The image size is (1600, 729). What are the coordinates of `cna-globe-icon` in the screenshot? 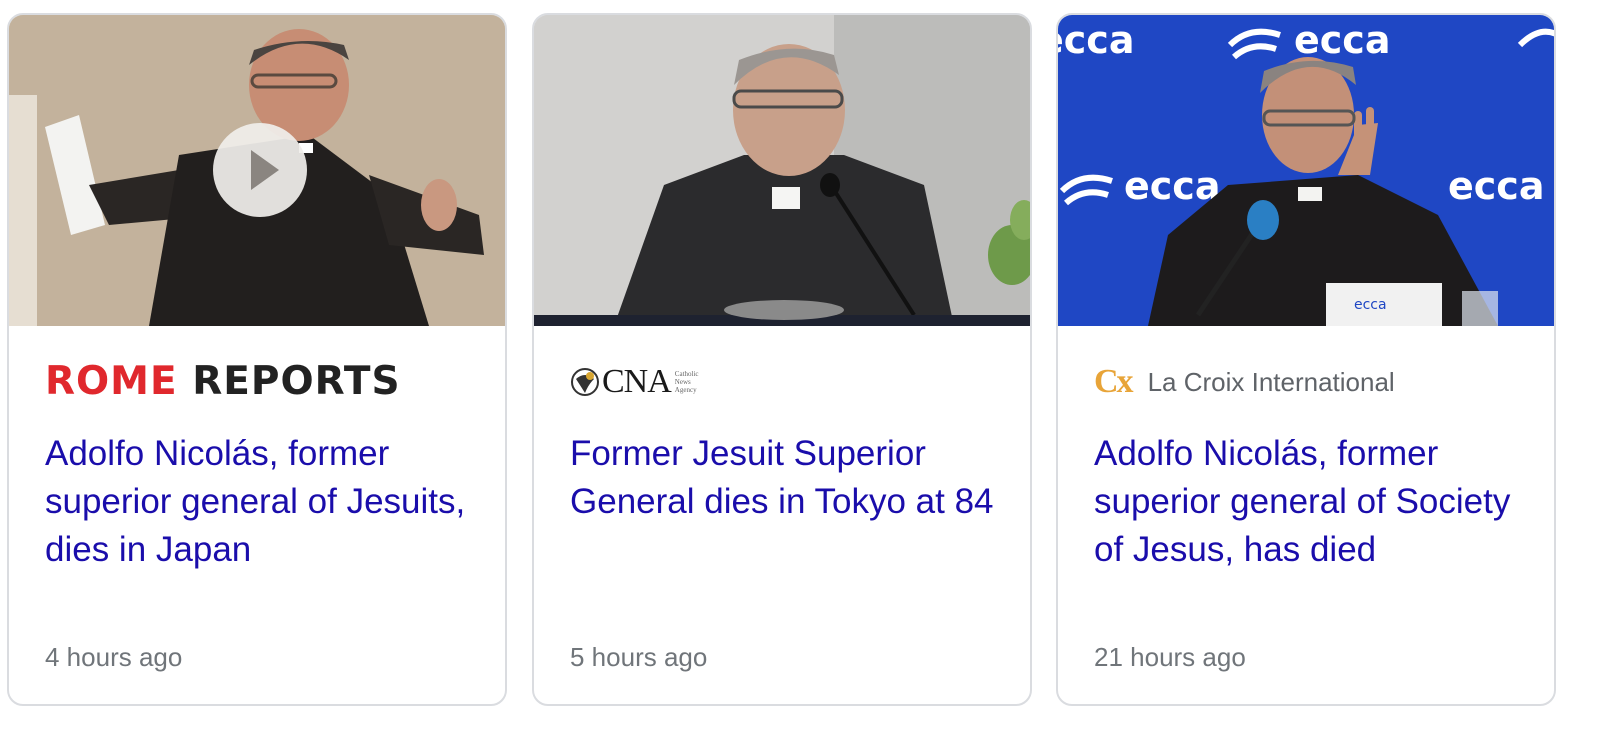 It's located at (585, 382).